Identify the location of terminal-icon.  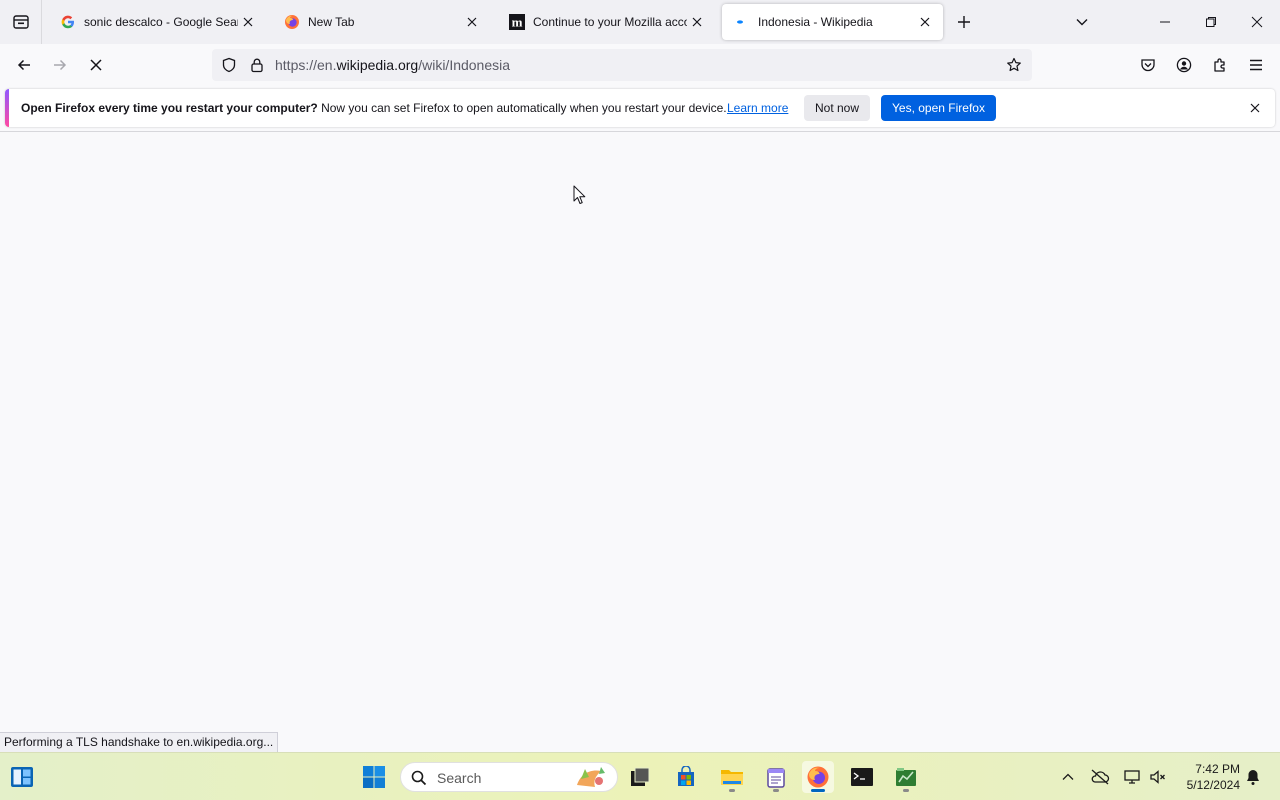
(862, 777).